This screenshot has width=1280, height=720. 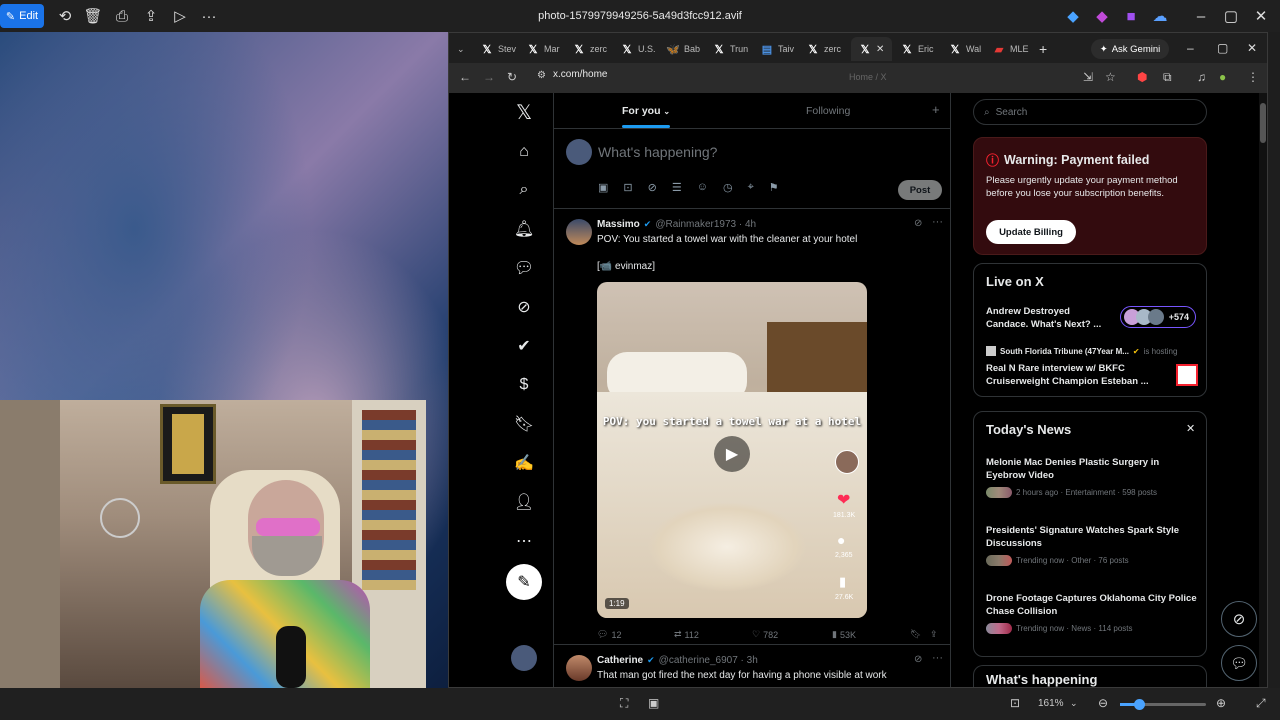 What do you see at coordinates (1131, 16) in the screenshot?
I see `tray-app-icon-3: ■` at bounding box center [1131, 16].